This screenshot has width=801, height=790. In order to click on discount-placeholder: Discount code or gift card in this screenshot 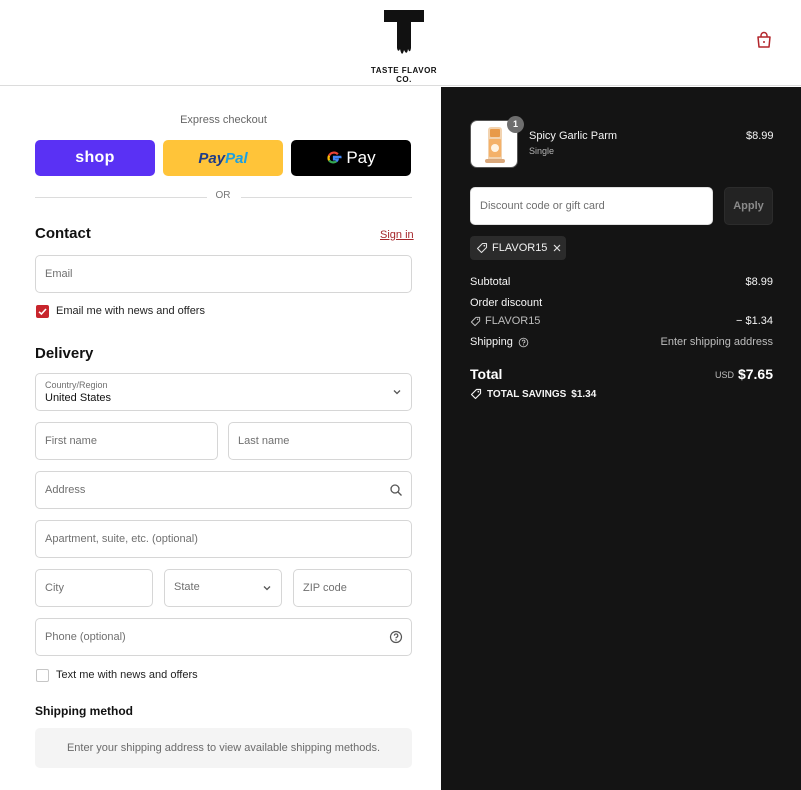, I will do `click(542, 206)`.